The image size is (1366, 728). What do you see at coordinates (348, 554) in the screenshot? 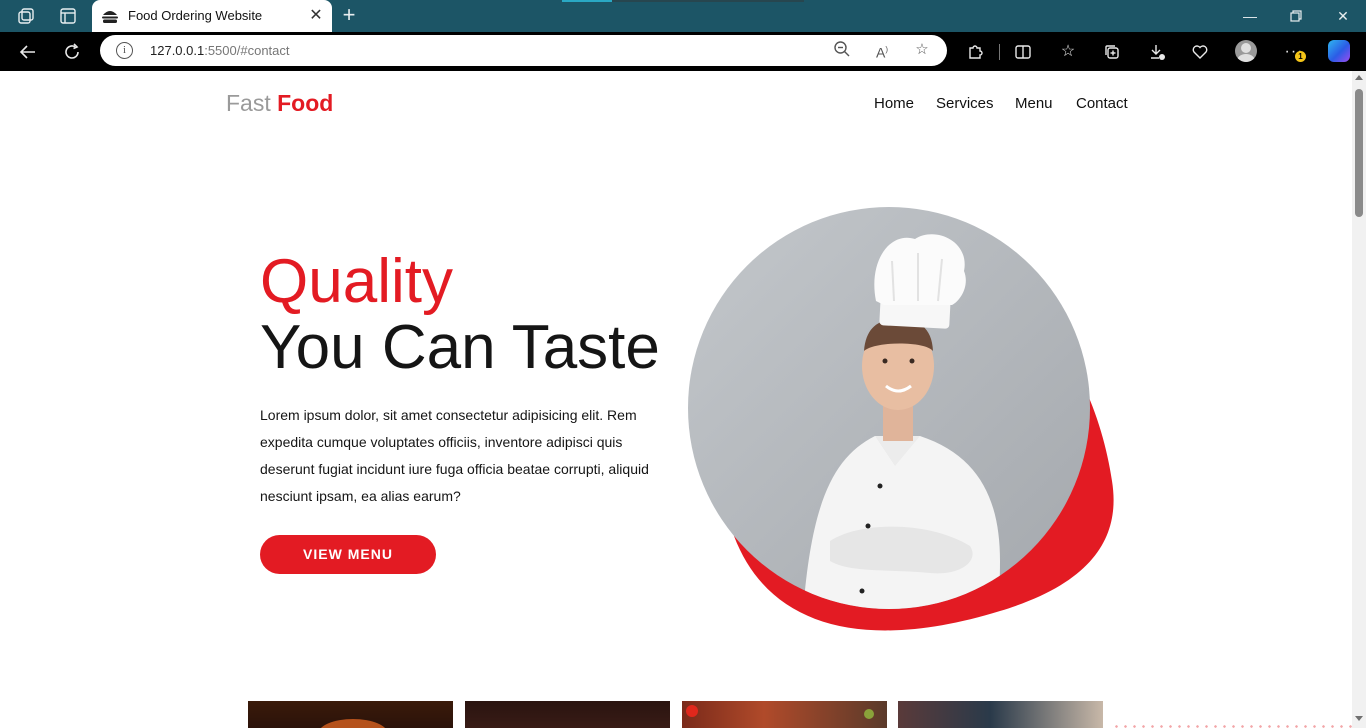
I see `view-menu-button: VIEW MENU` at bounding box center [348, 554].